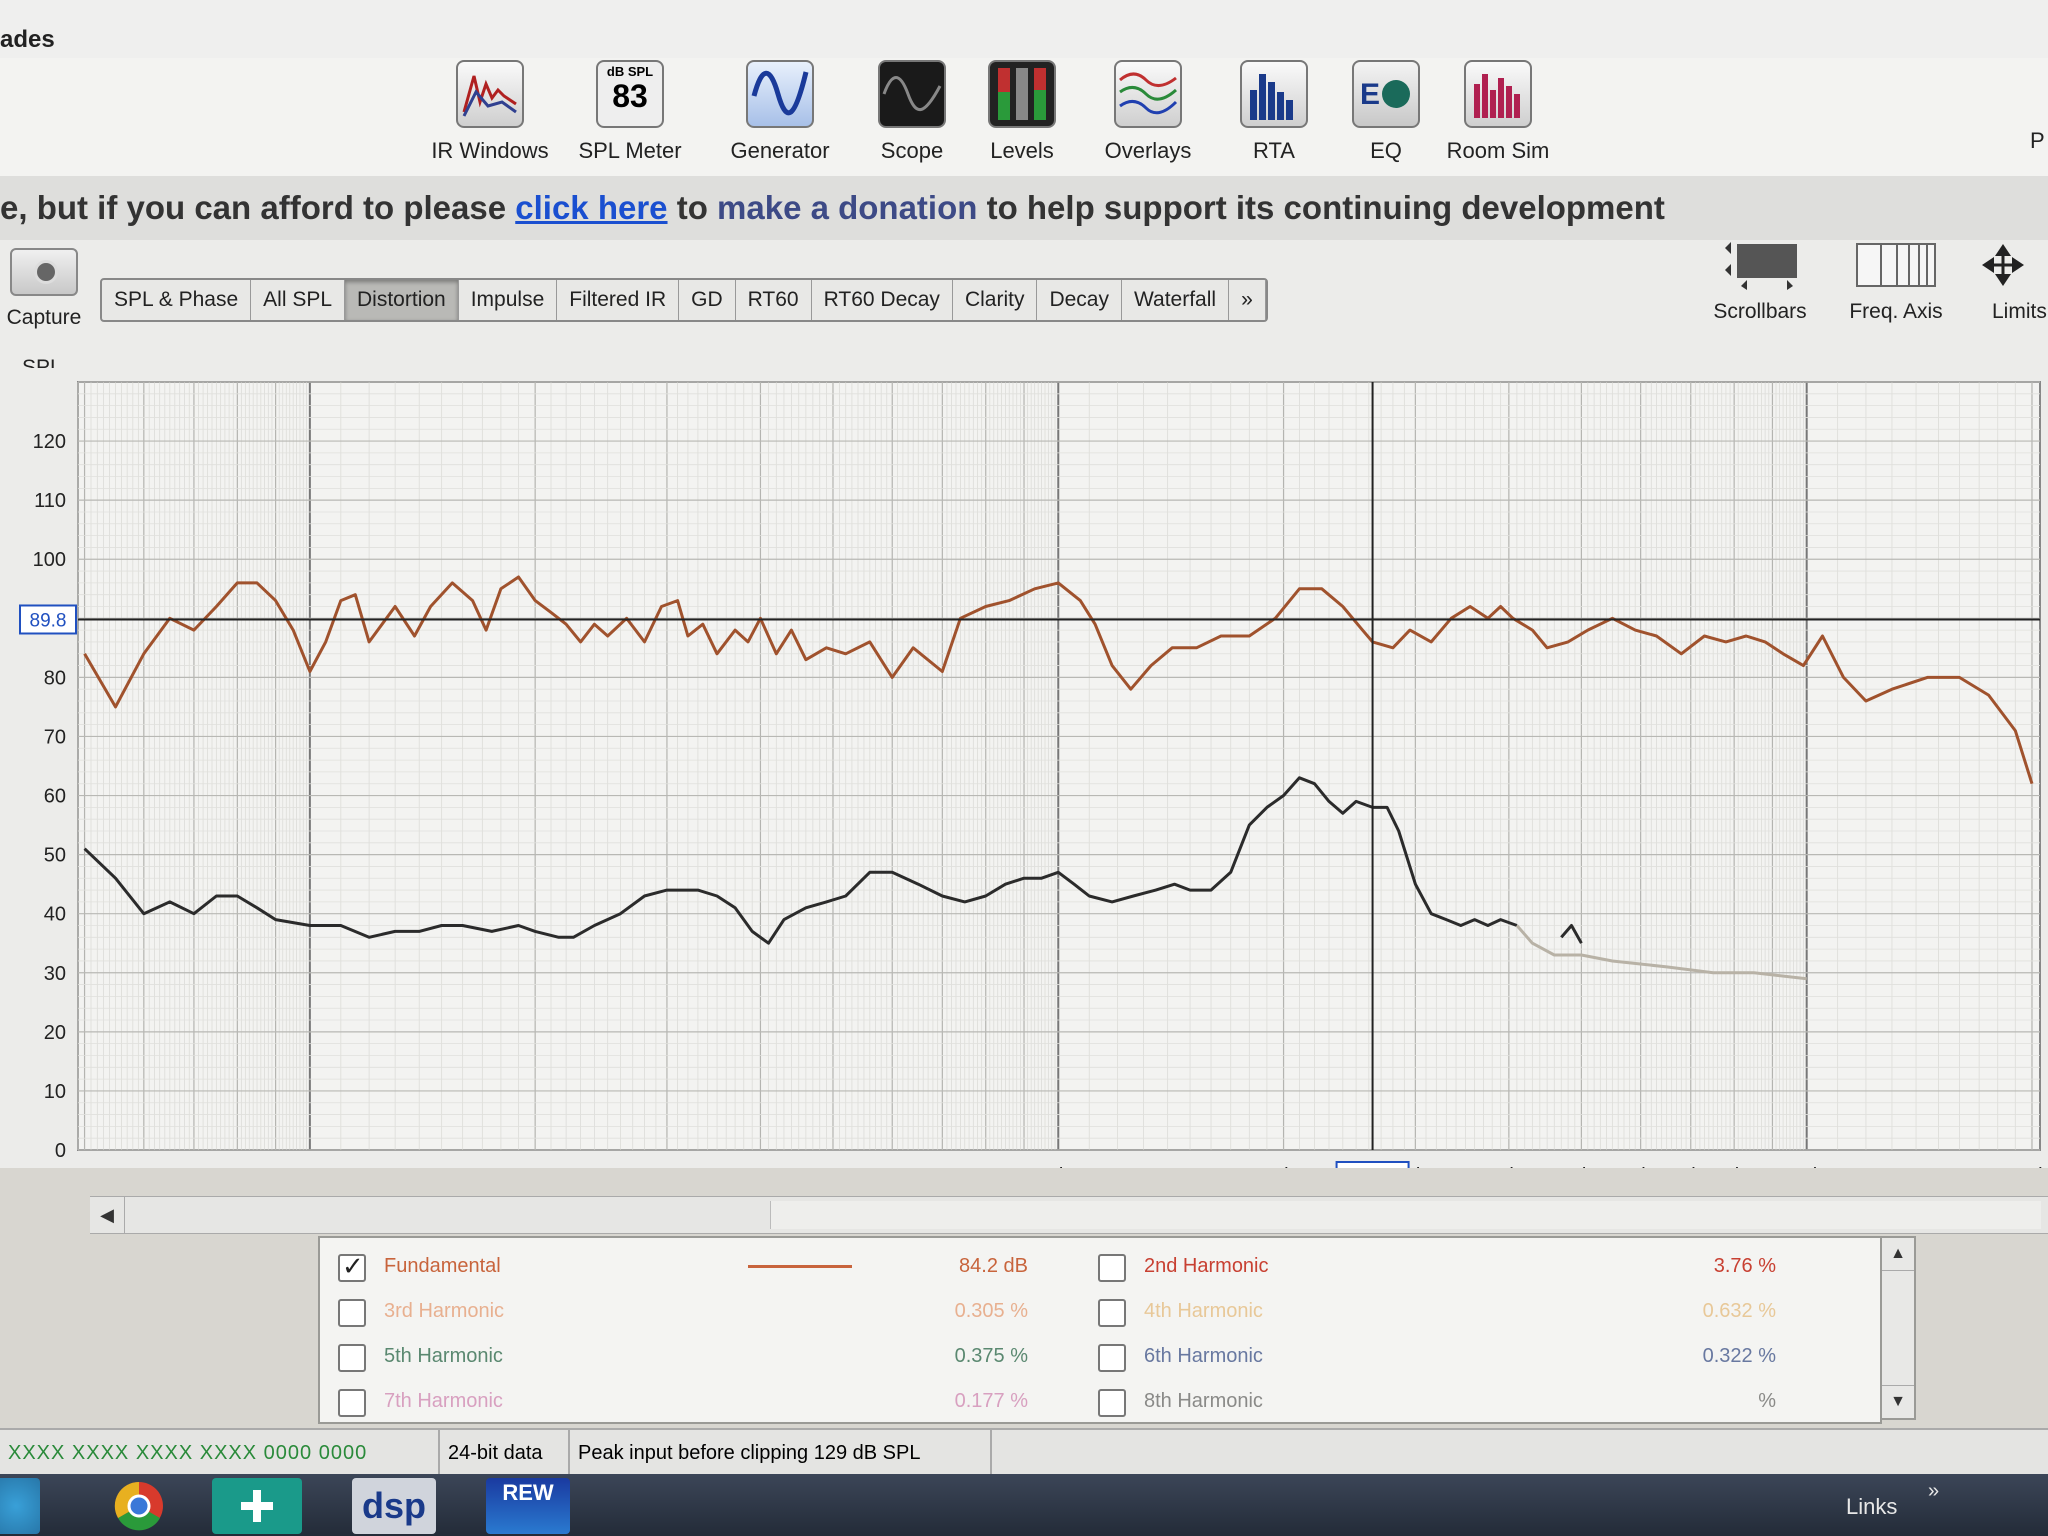 The image size is (2048, 1536). I want to click on legend-item-label: 4th Harmonic, so click(1203, 1311).